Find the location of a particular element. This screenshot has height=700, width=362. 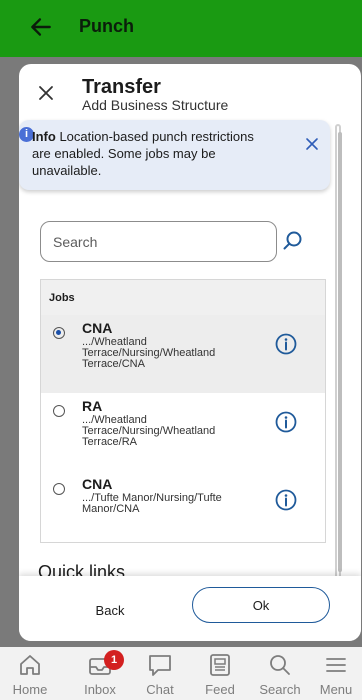

nav-search: Search is located at coordinates (280, 673).